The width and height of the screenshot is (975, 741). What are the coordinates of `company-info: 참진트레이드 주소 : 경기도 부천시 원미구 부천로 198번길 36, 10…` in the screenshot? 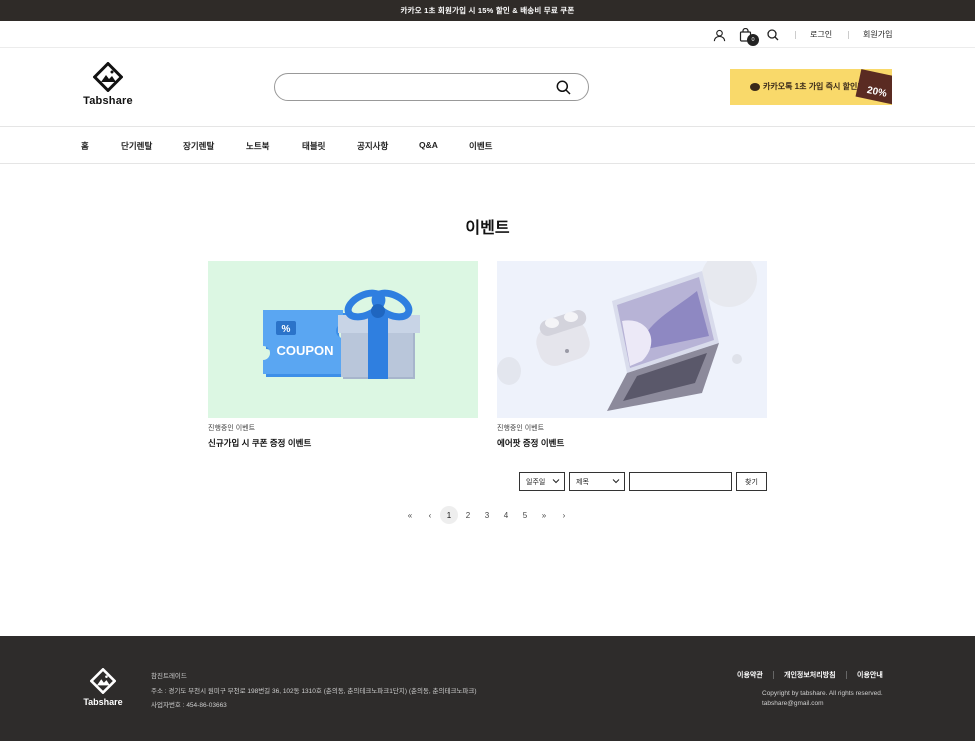 It's located at (314, 692).